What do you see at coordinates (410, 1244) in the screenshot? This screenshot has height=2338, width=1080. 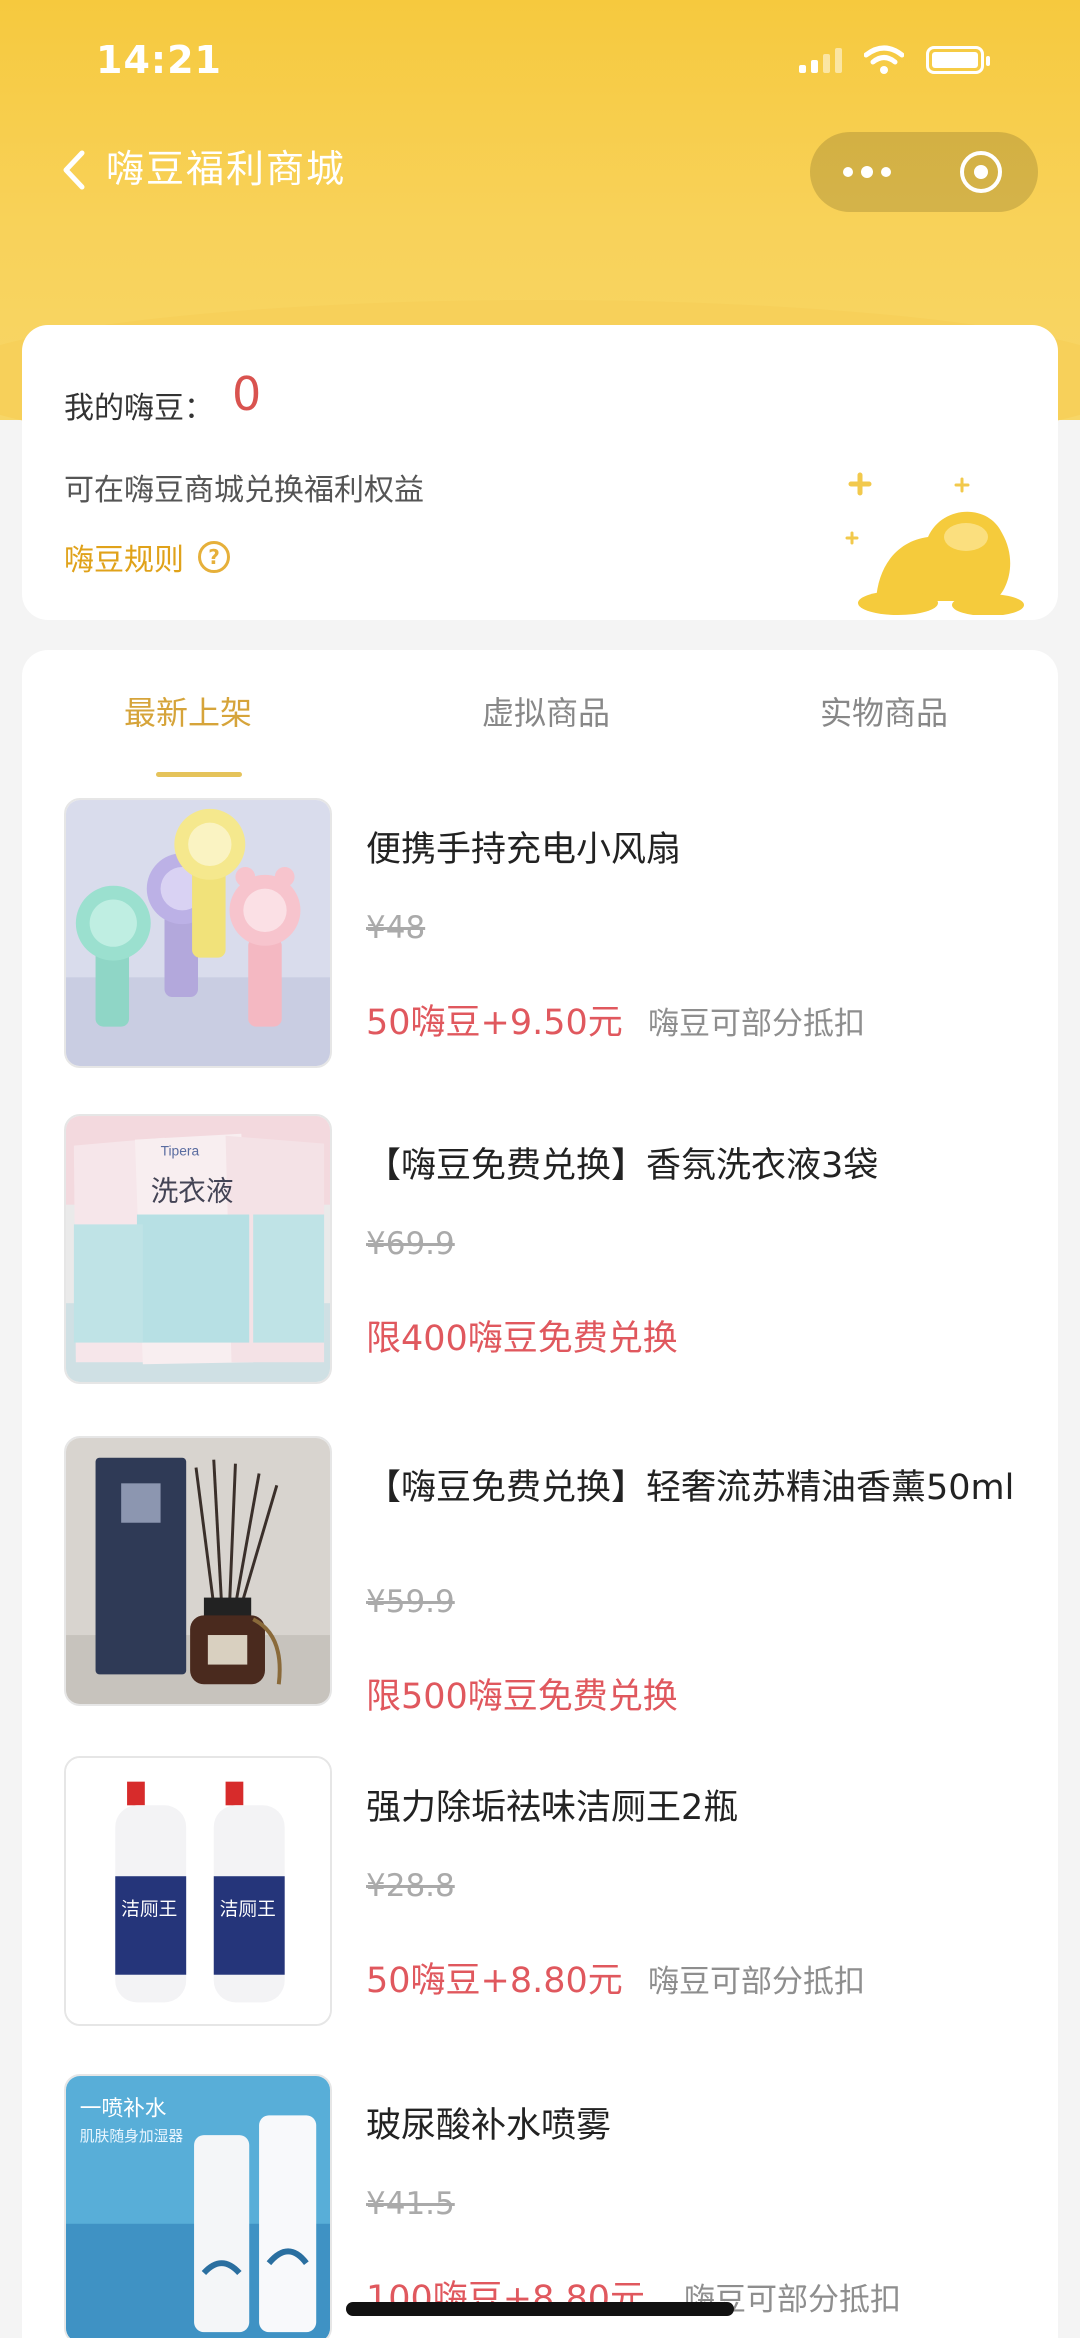 I see `product-original-price: ¥69.9` at bounding box center [410, 1244].